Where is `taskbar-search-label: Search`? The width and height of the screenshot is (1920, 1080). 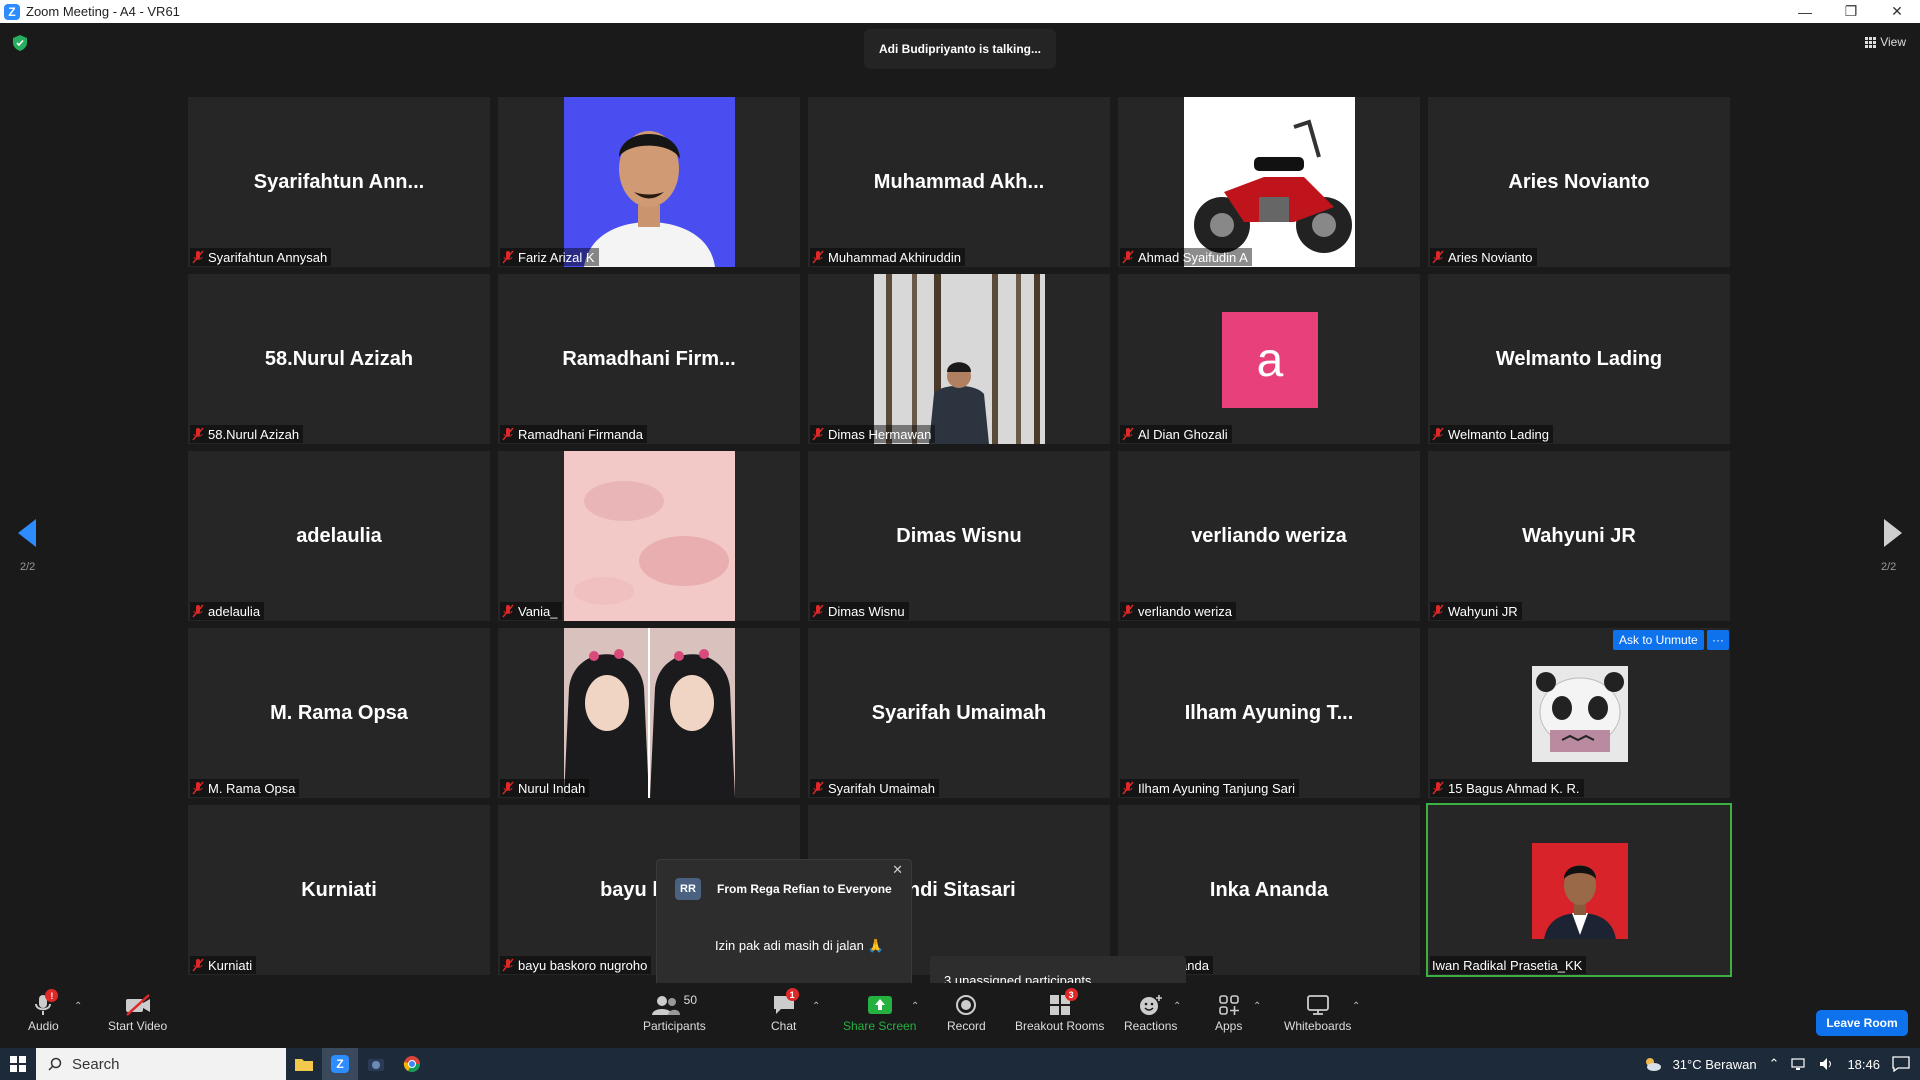 taskbar-search-label: Search is located at coordinates (96, 1064).